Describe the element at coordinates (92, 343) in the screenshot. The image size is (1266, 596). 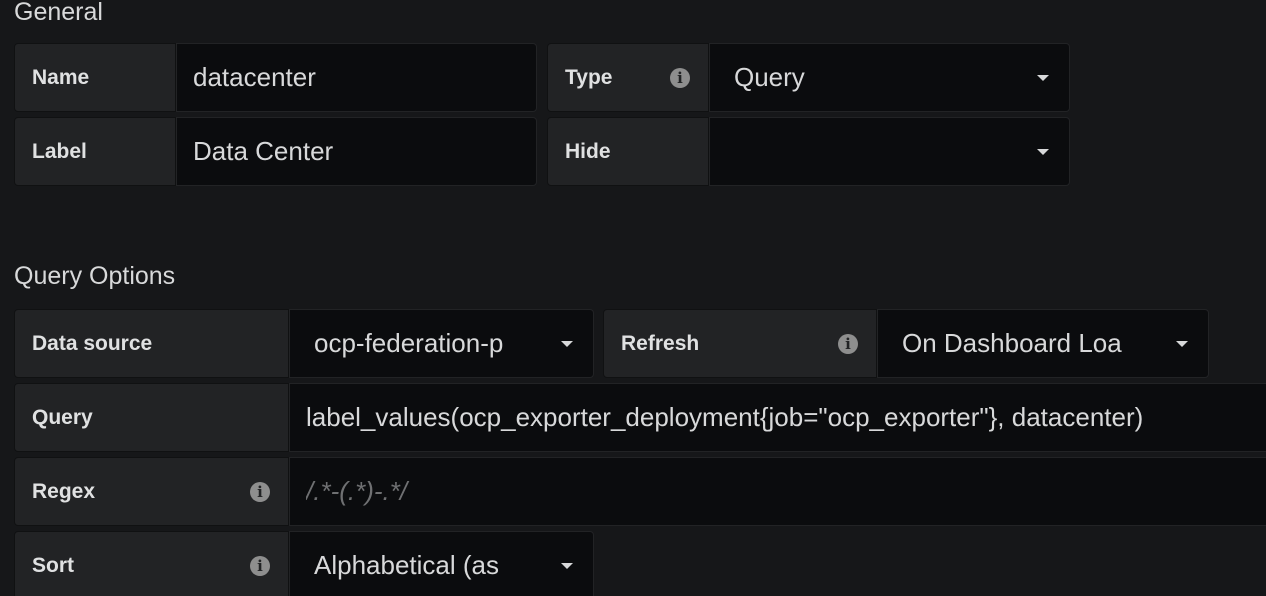
I see `datasource-label-text: Data source` at that location.